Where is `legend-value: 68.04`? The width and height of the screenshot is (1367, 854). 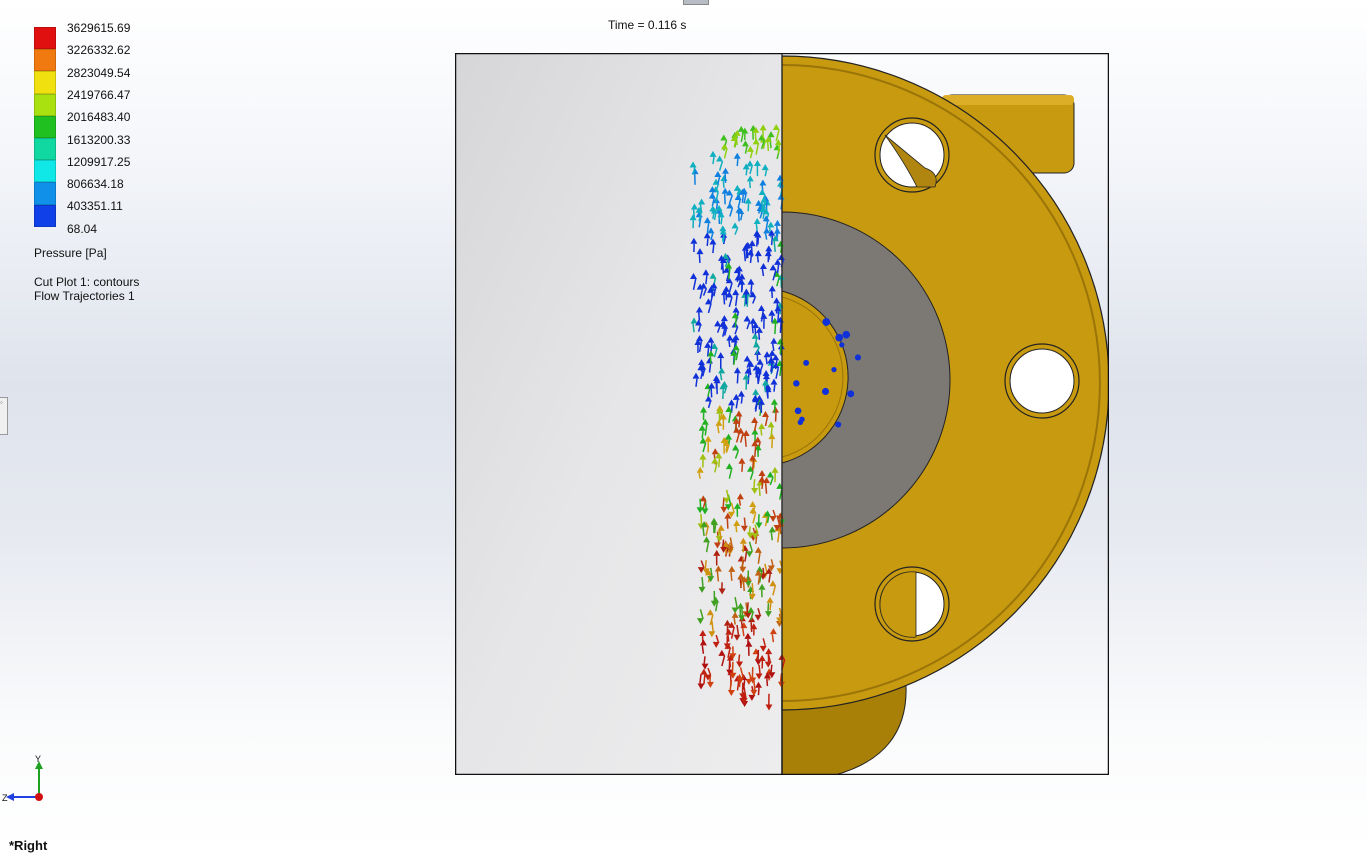 legend-value: 68.04 is located at coordinates (82, 228).